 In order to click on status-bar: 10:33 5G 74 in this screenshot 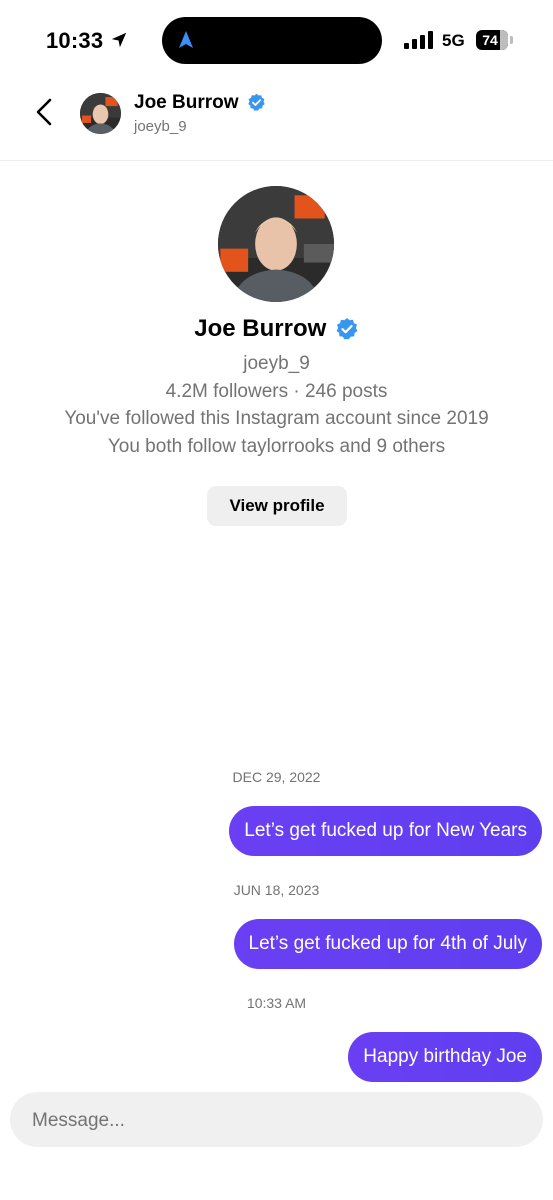, I will do `click(276, 40)`.